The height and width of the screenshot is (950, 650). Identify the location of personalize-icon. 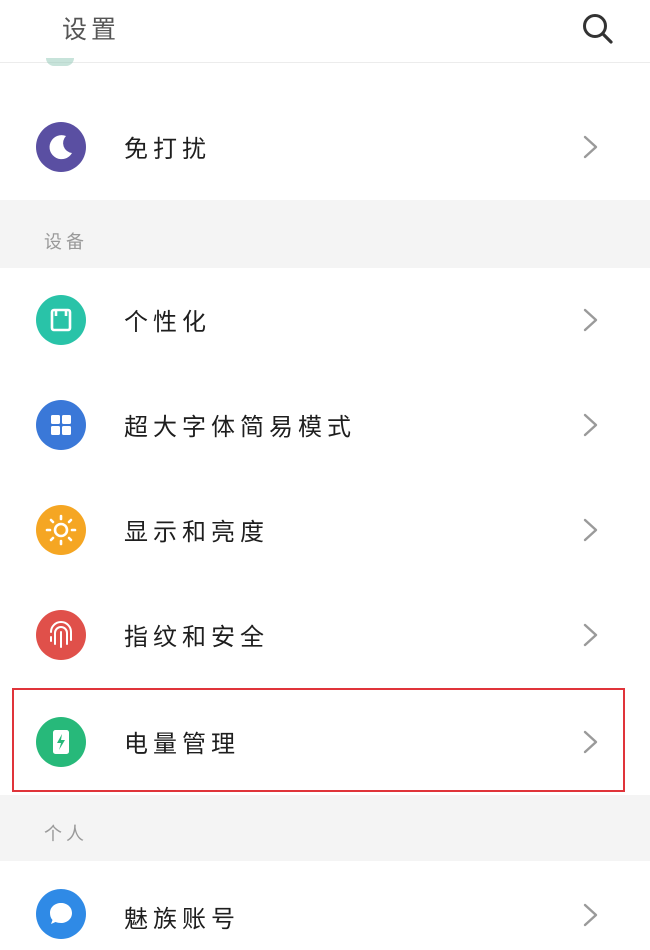
(61, 320).